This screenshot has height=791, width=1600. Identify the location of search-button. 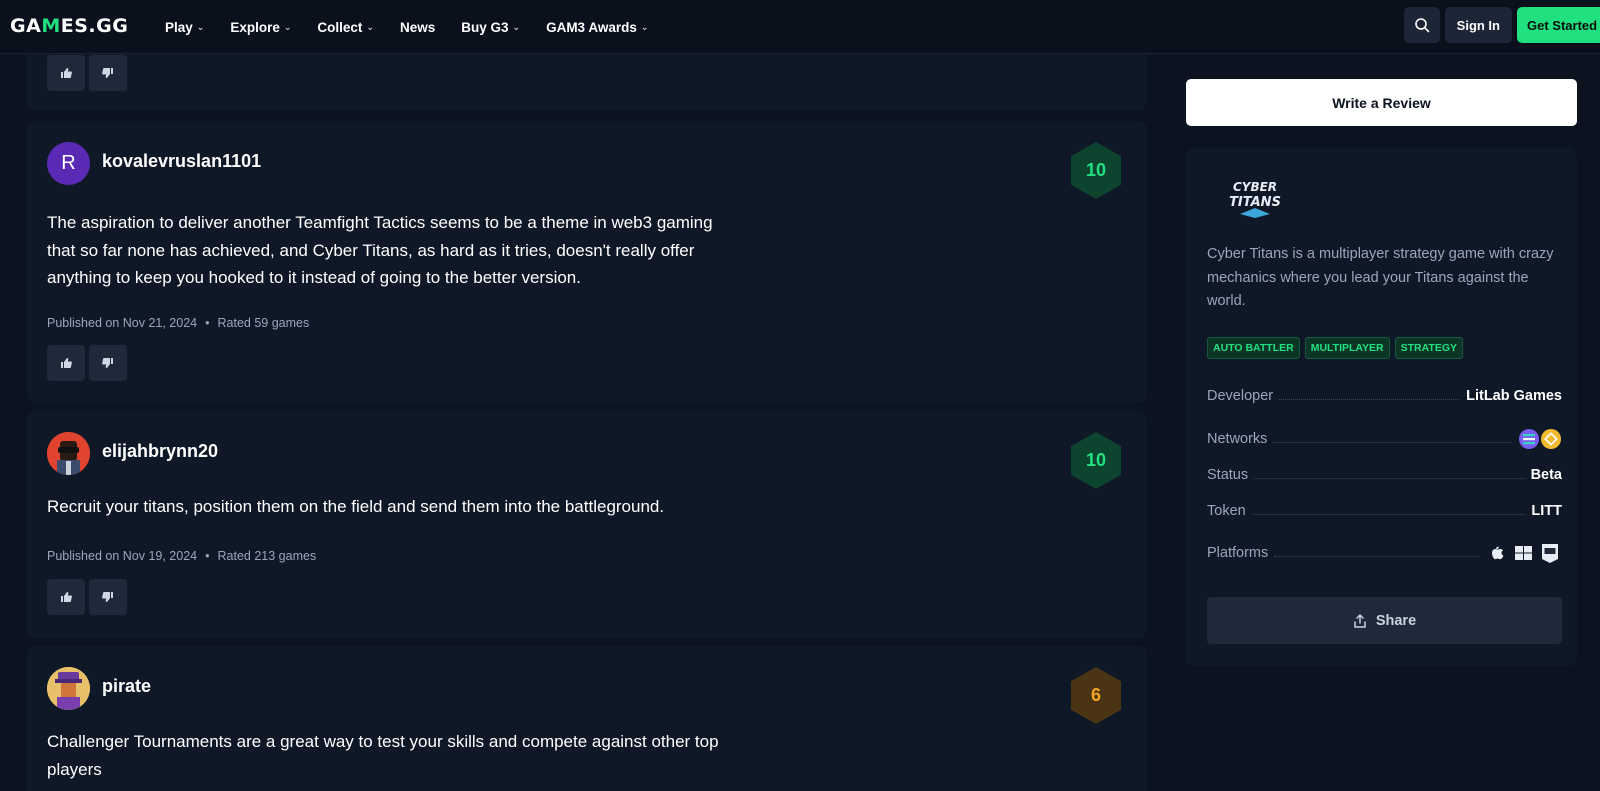
(1421, 25).